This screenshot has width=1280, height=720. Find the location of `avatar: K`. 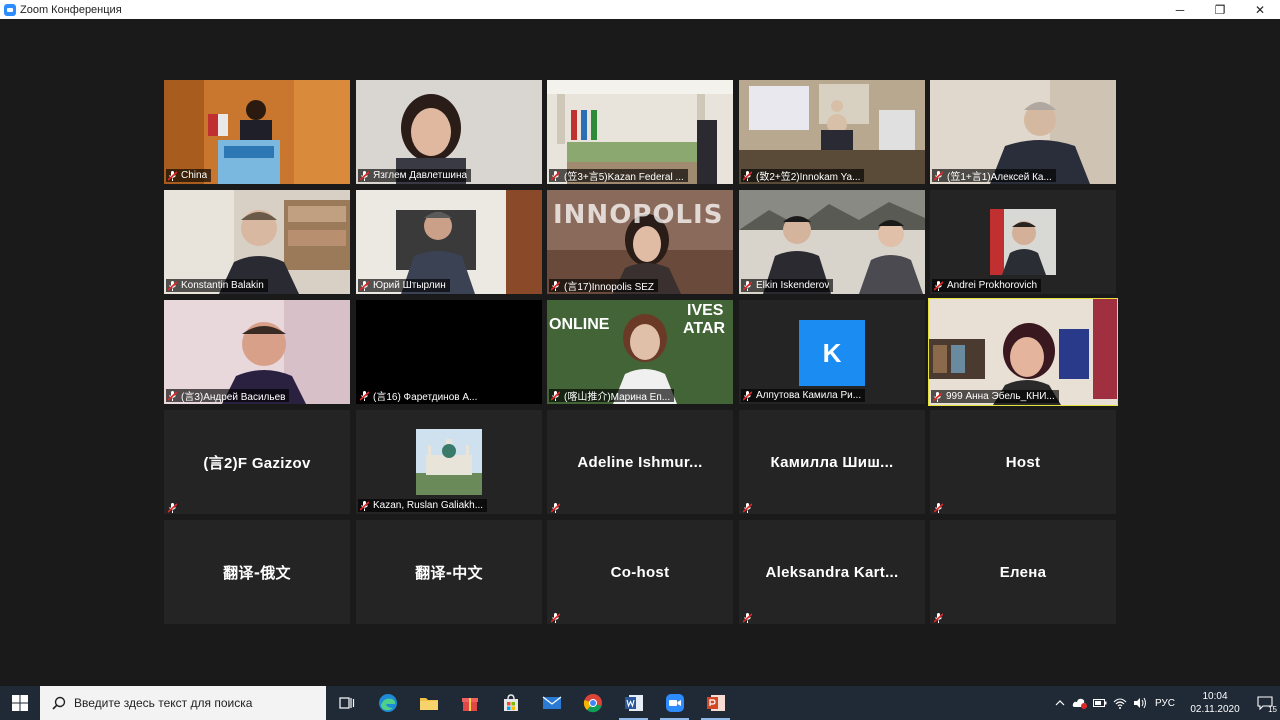

avatar: K is located at coordinates (832, 353).